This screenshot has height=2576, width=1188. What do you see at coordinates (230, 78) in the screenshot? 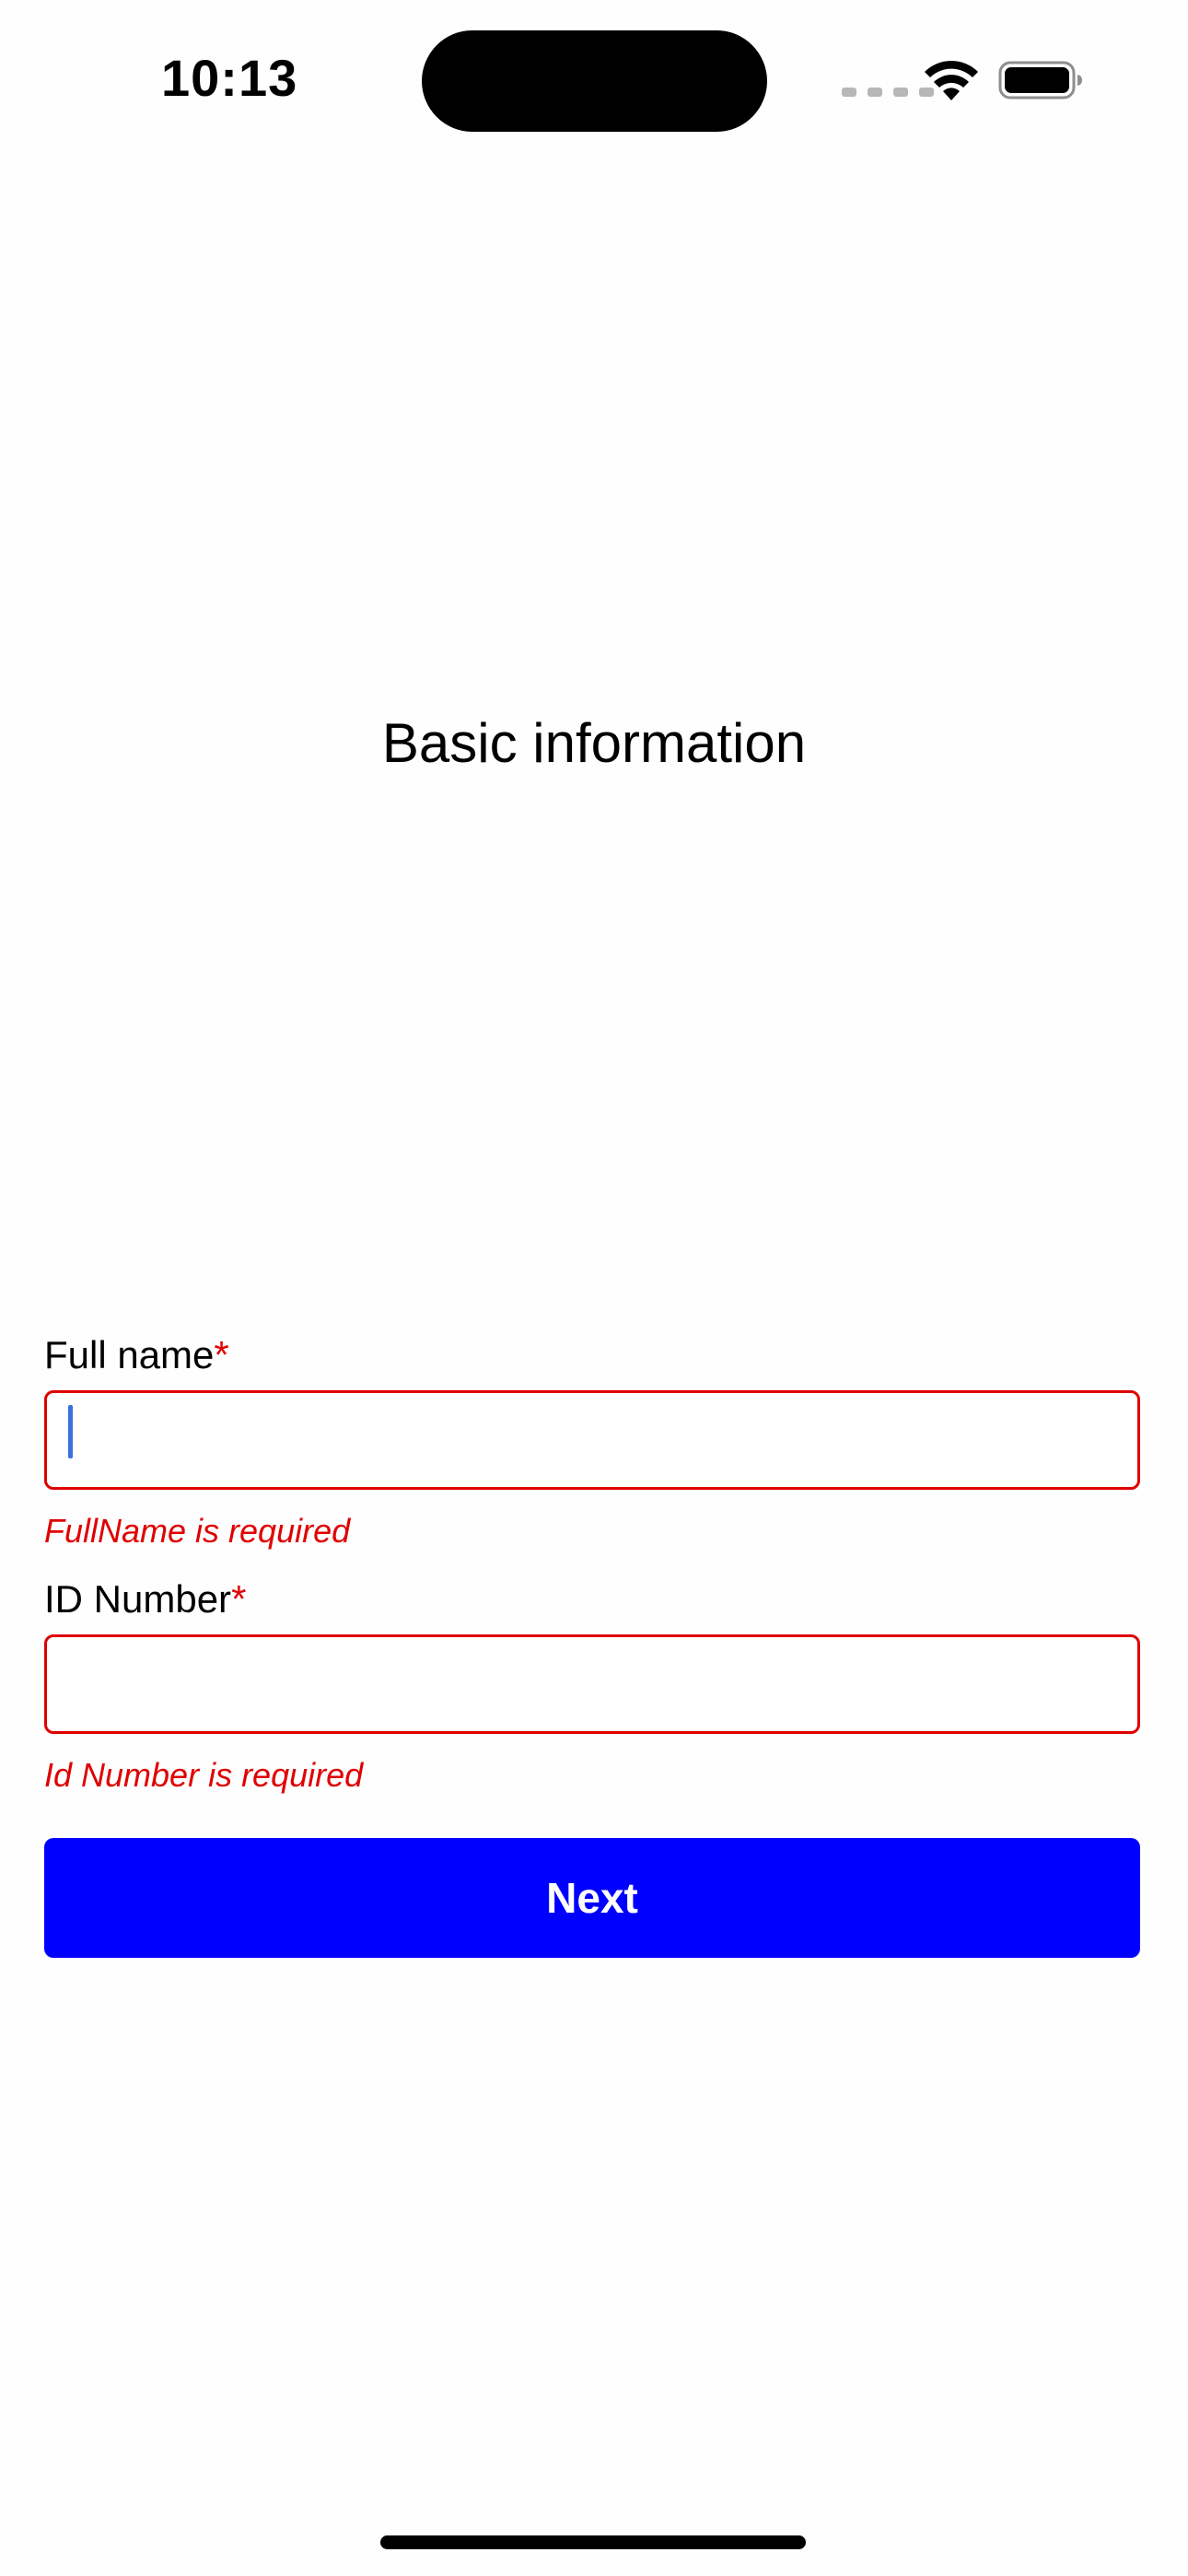
I see `status-time: 10:13` at bounding box center [230, 78].